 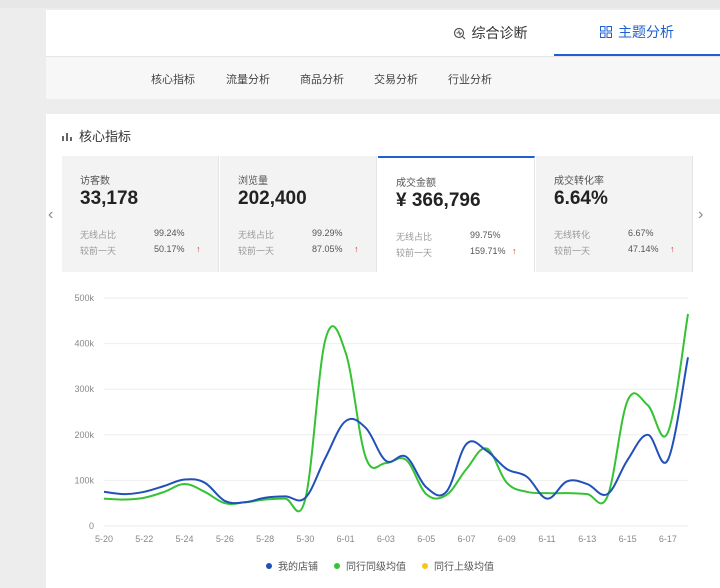 I want to click on metric-value: 6.64%, so click(x=581, y=198).